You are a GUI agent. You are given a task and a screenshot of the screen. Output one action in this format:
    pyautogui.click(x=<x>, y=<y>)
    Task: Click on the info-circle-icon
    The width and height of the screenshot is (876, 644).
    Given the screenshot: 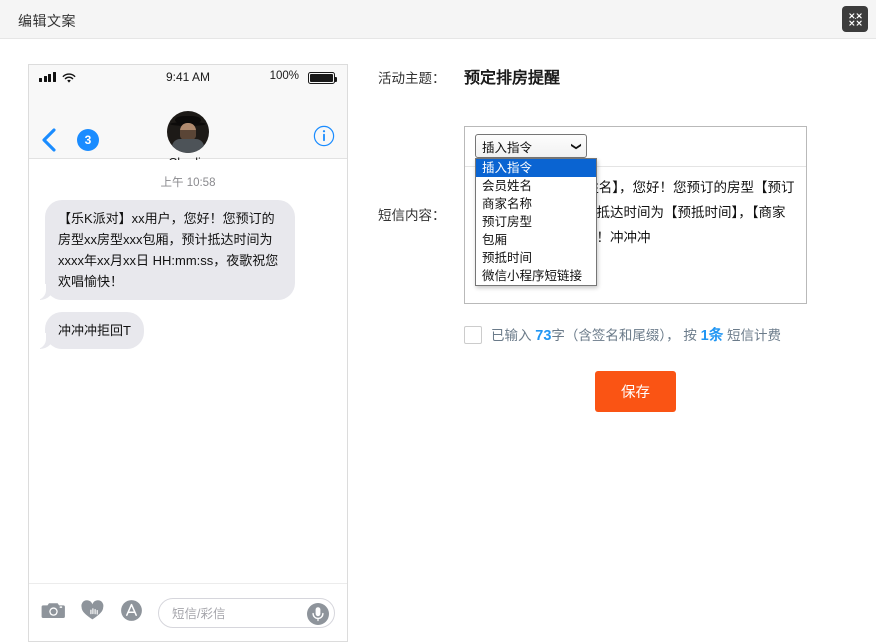 What is the action you would take?
    pyautogui.click(x=324, y=138)
    